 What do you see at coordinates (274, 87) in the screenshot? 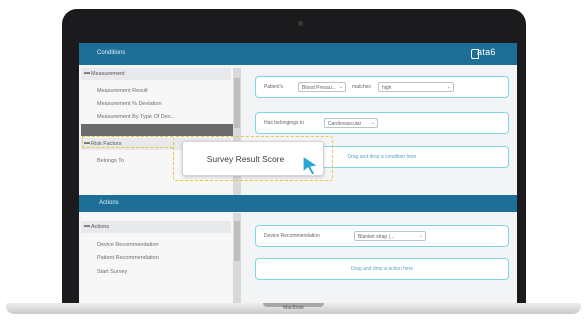
I see `rule-prefix: Patient's` at bounding box center [274, 87].